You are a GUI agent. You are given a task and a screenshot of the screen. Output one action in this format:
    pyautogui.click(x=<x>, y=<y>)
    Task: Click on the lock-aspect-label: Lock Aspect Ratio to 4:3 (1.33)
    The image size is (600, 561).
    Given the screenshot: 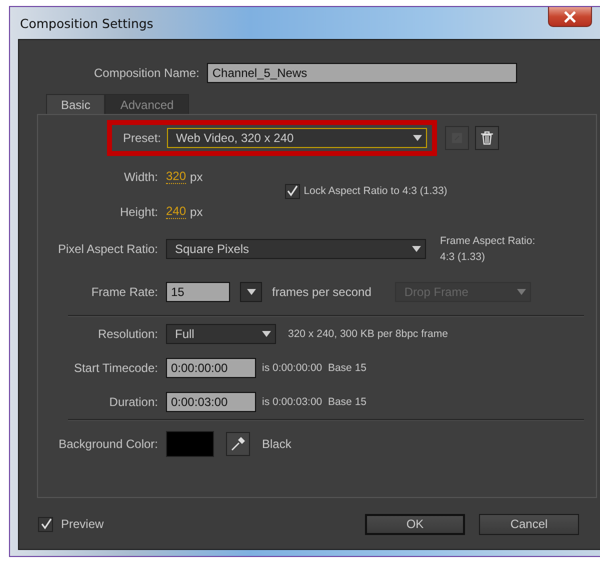 What is the action you would take?
    pyautogui.click(x=376, y=191)
    